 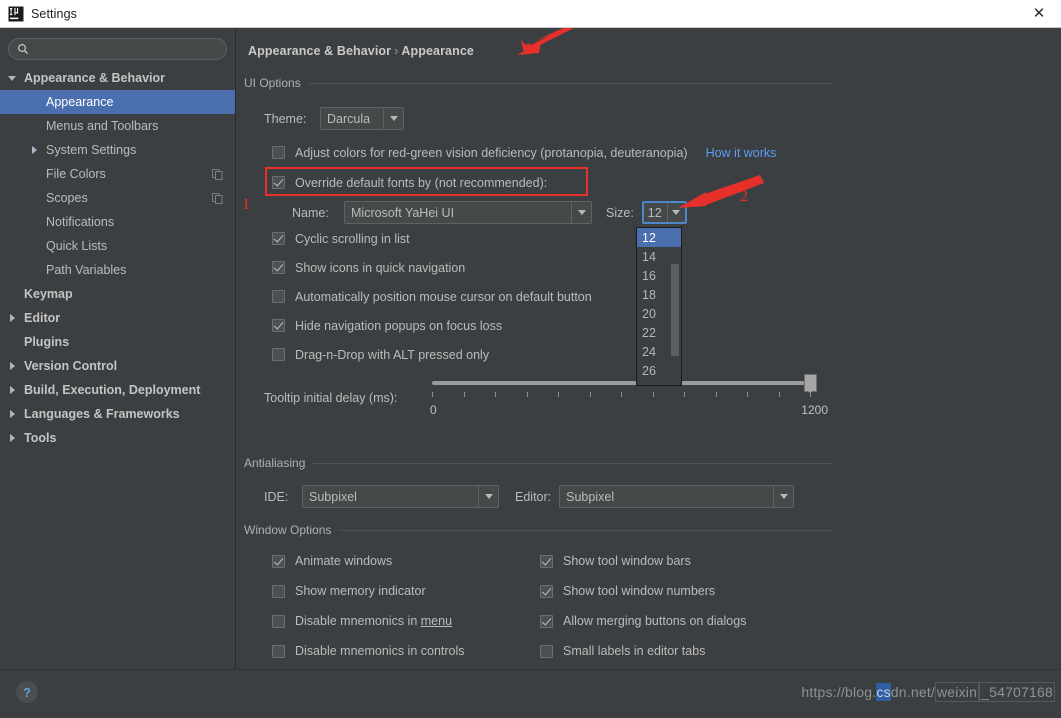 I want to click on option-cyclic-scrolling-in-list-checkbox, so click(x=278, y=238).